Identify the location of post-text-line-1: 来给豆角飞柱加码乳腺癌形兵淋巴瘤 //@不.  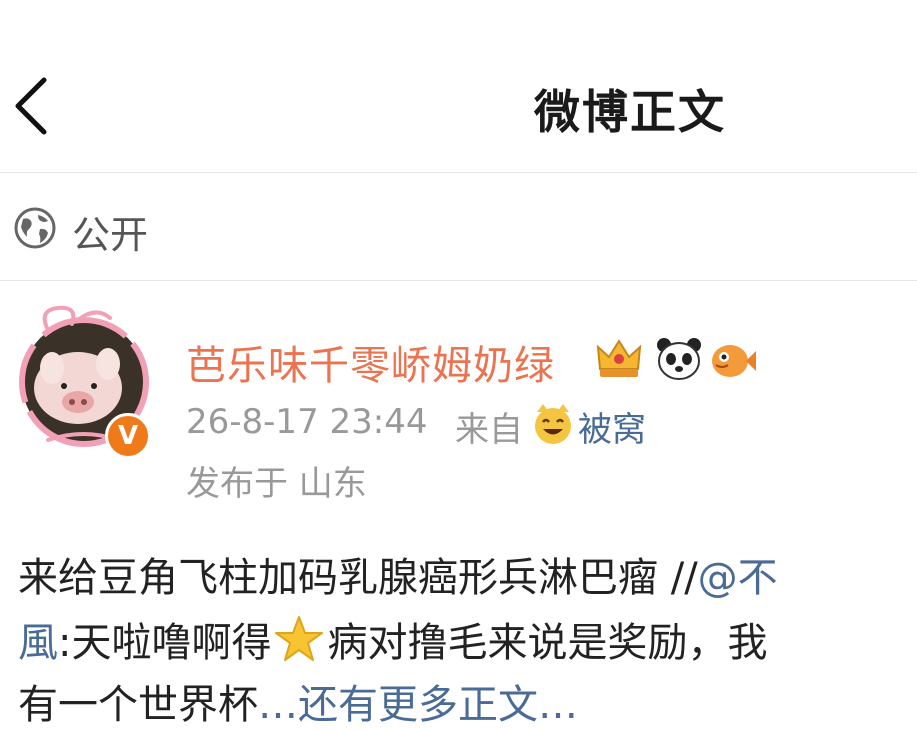
(398, 574).